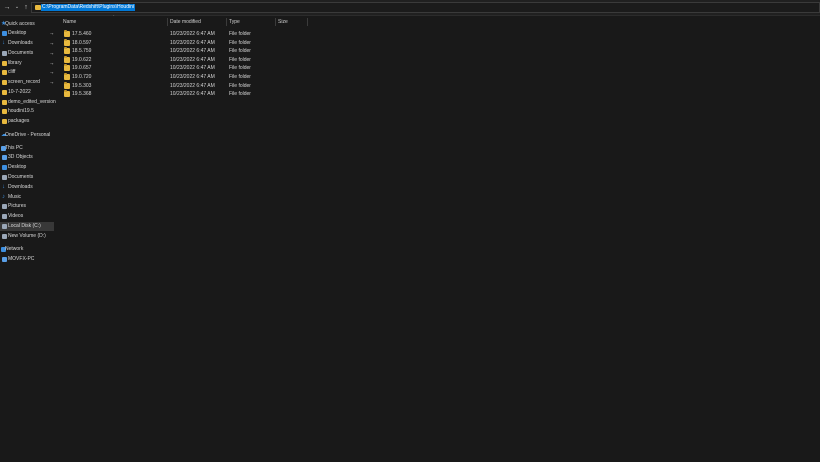 This screenshot has width=820, height=462. I want to click on up-arrow-icon: ↑, so click(26, 7).